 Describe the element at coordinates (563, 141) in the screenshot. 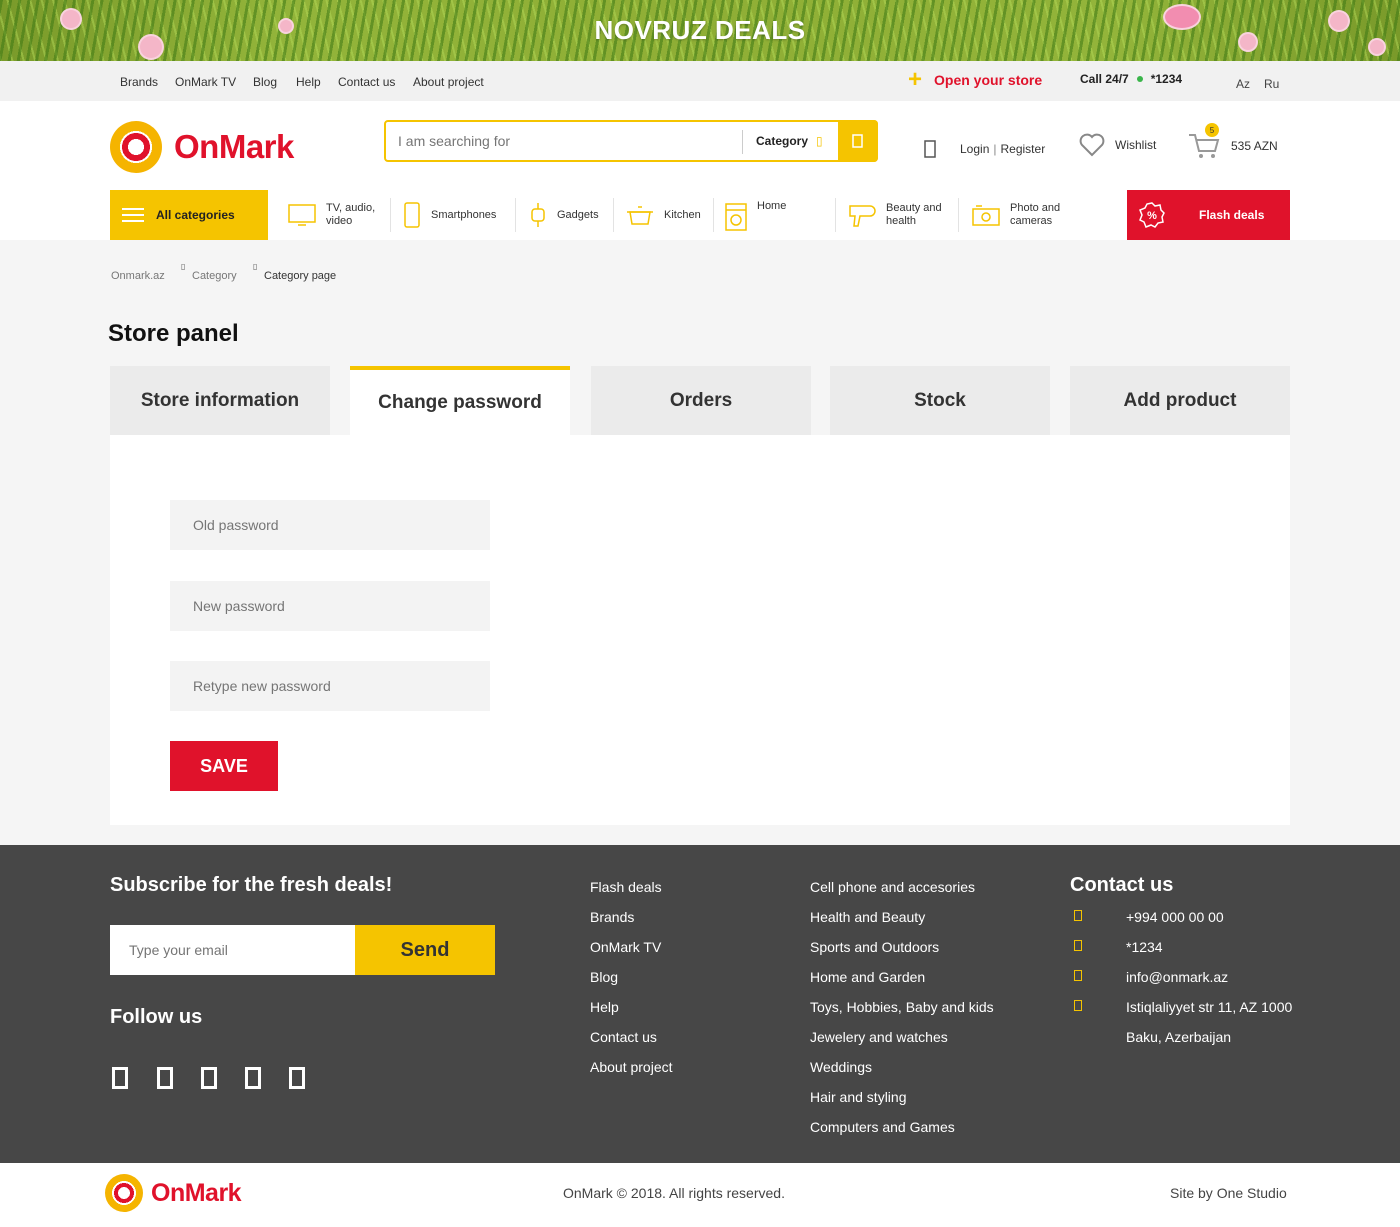

I see `search-input` at that location.